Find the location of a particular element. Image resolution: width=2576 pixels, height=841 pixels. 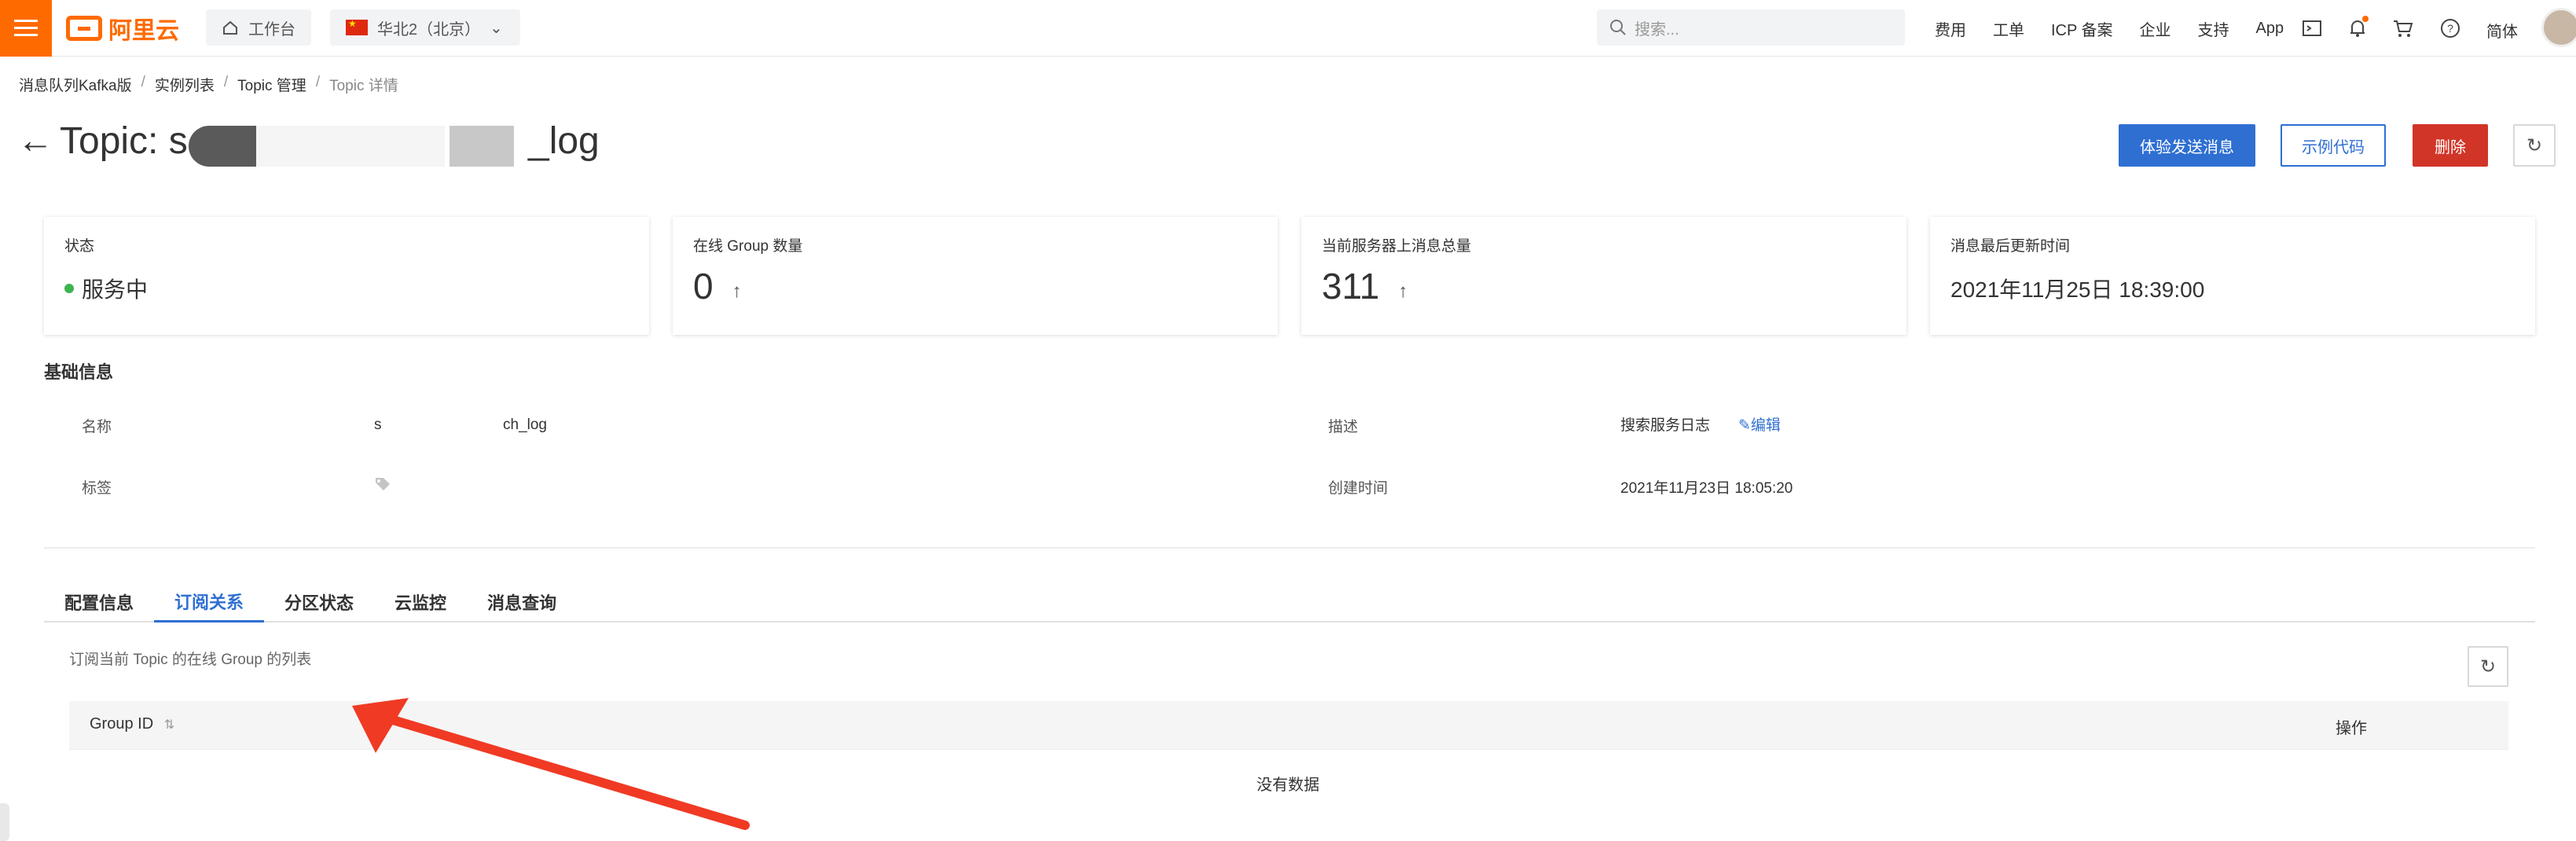

annotation-arrow is located at coordinates (551, 764).